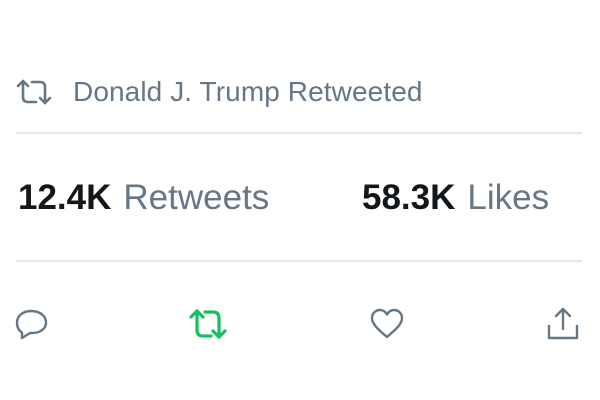 The height and width of the screenshot is (400, 600). I want to click on reply-icon, so click(32, 324).